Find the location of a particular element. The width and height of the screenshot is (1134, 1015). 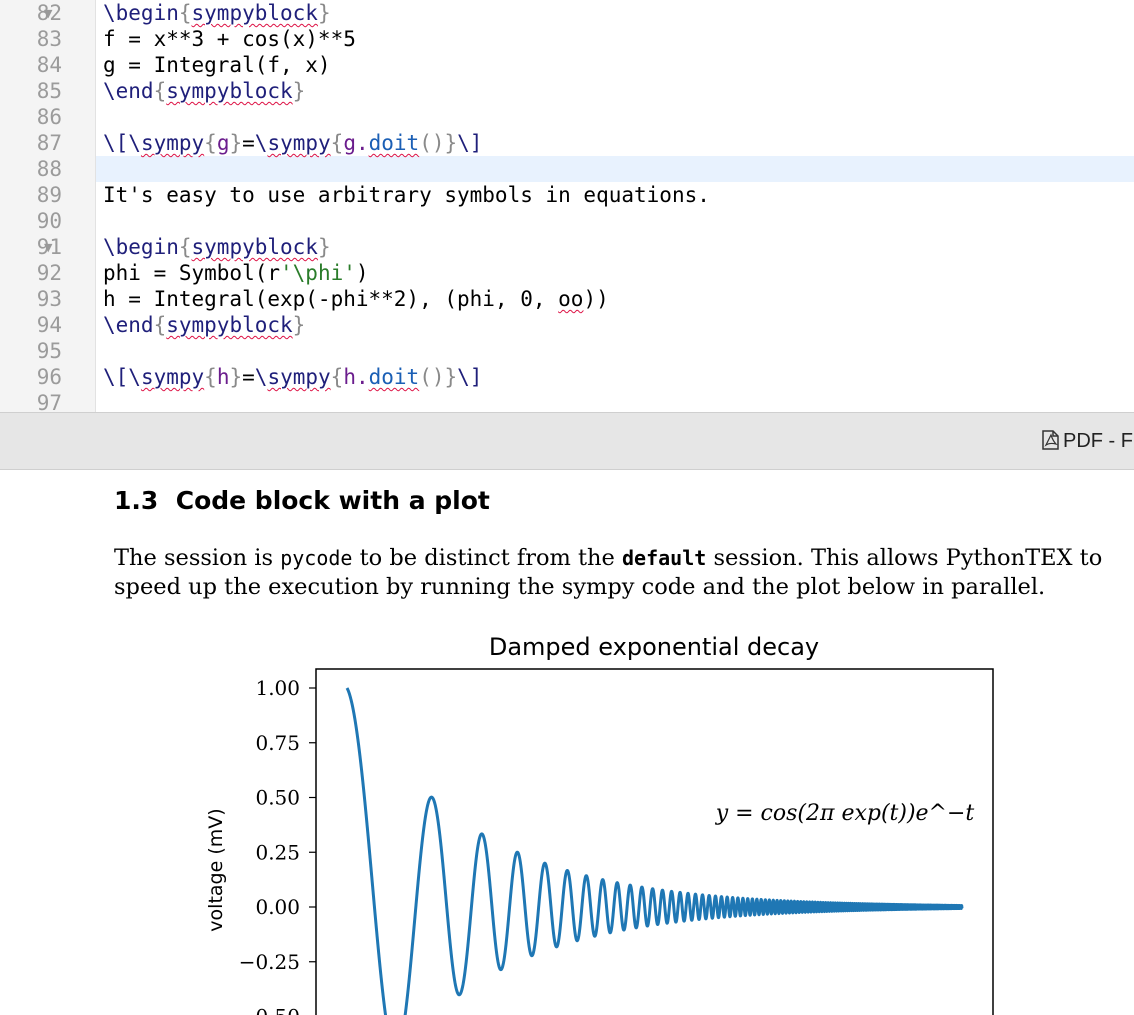

code-line: h = Integral(exp(-phi**2), (phi, 0, oo)) is located at coordinates (356, 299).